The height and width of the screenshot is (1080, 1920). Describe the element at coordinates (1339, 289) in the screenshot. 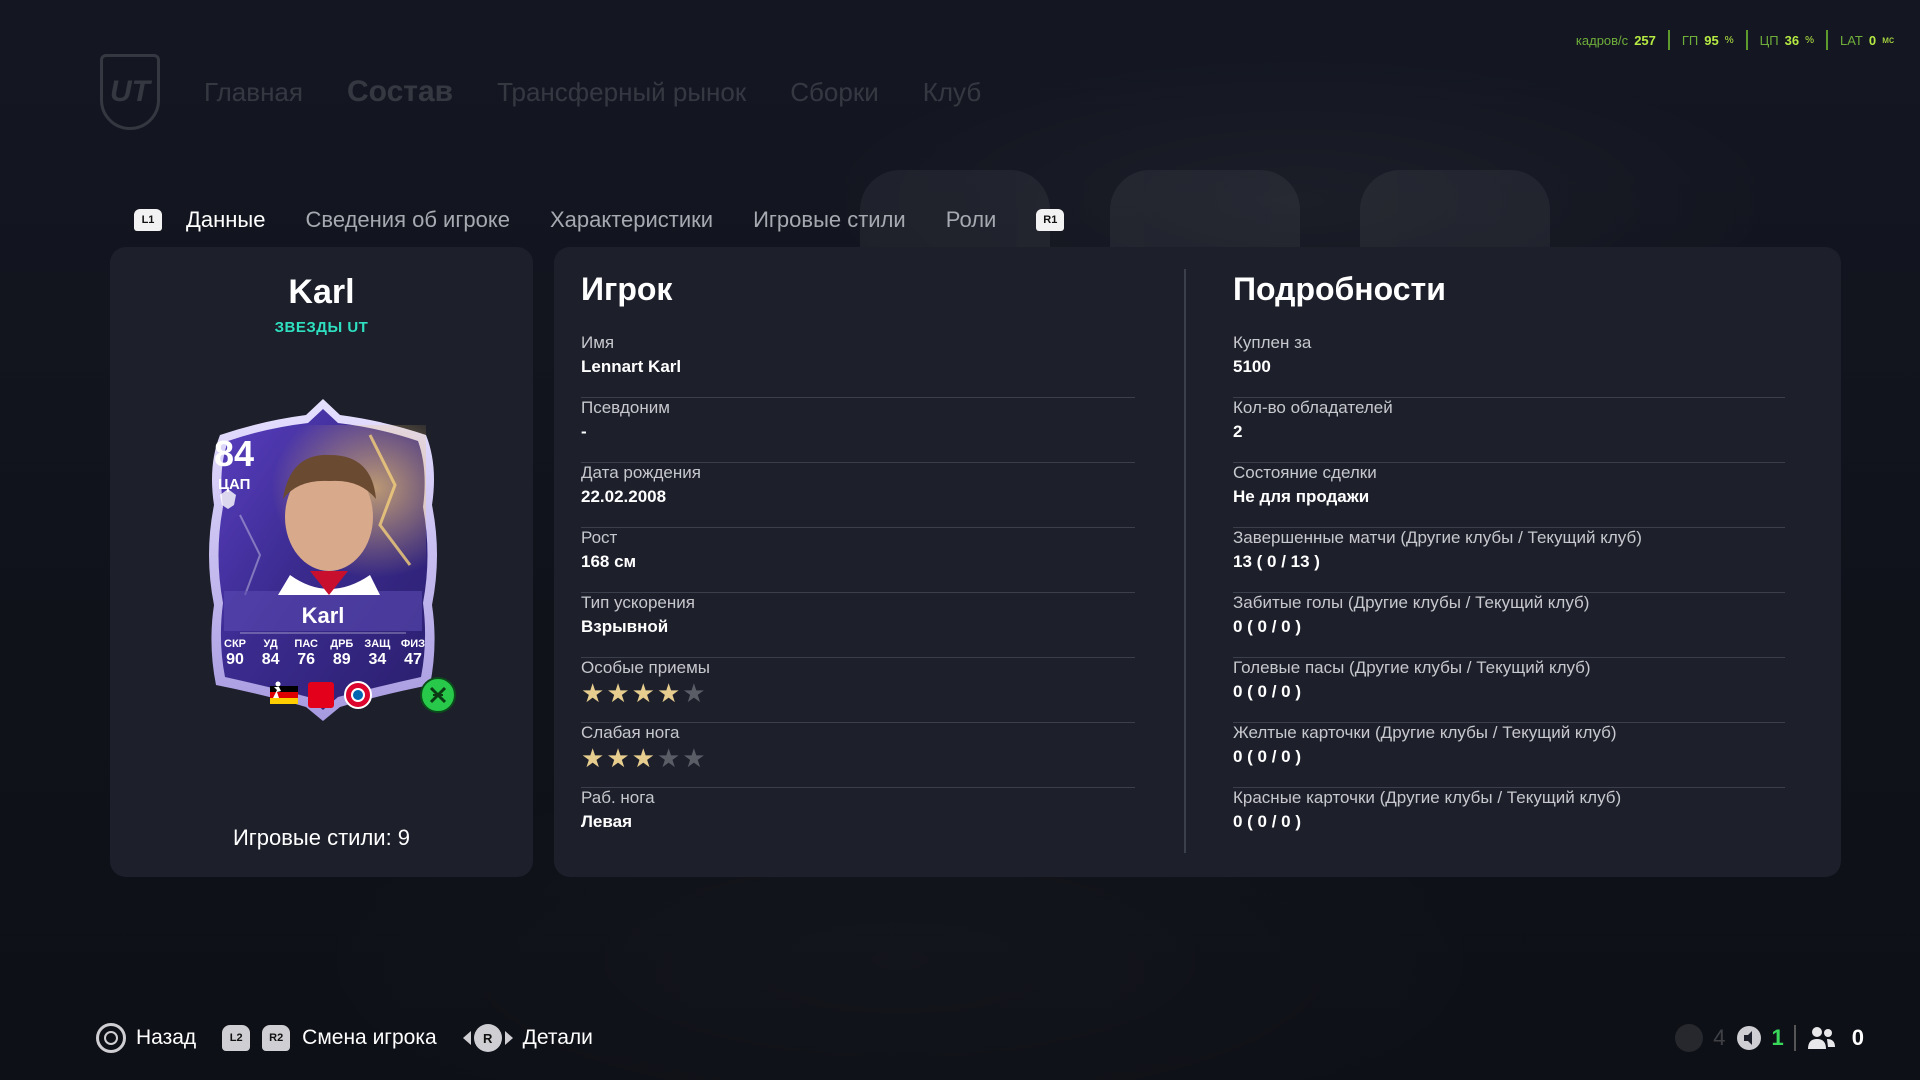

I see `details-section-title: Подробности` at that location.